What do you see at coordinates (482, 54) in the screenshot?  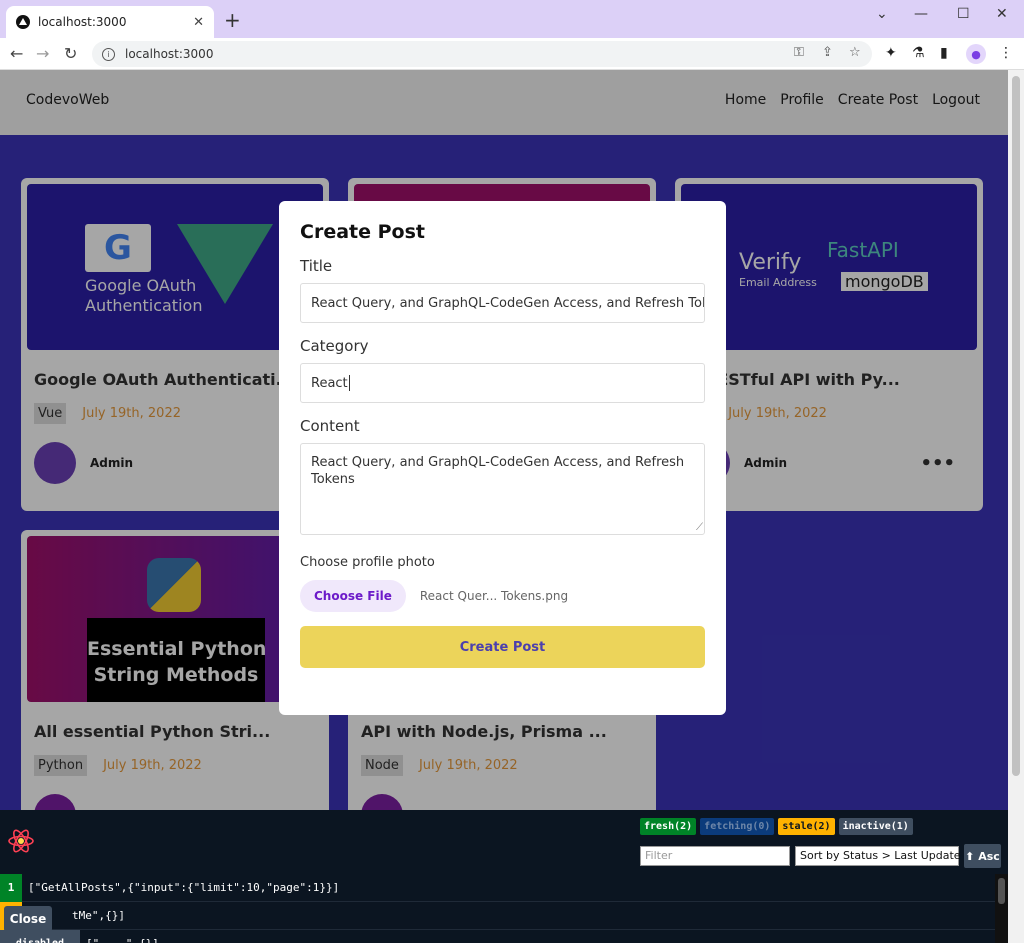 I see `address-bar: i localhost:3000 ⚿ ⇪ ☆` at bounding box center [482, 54].